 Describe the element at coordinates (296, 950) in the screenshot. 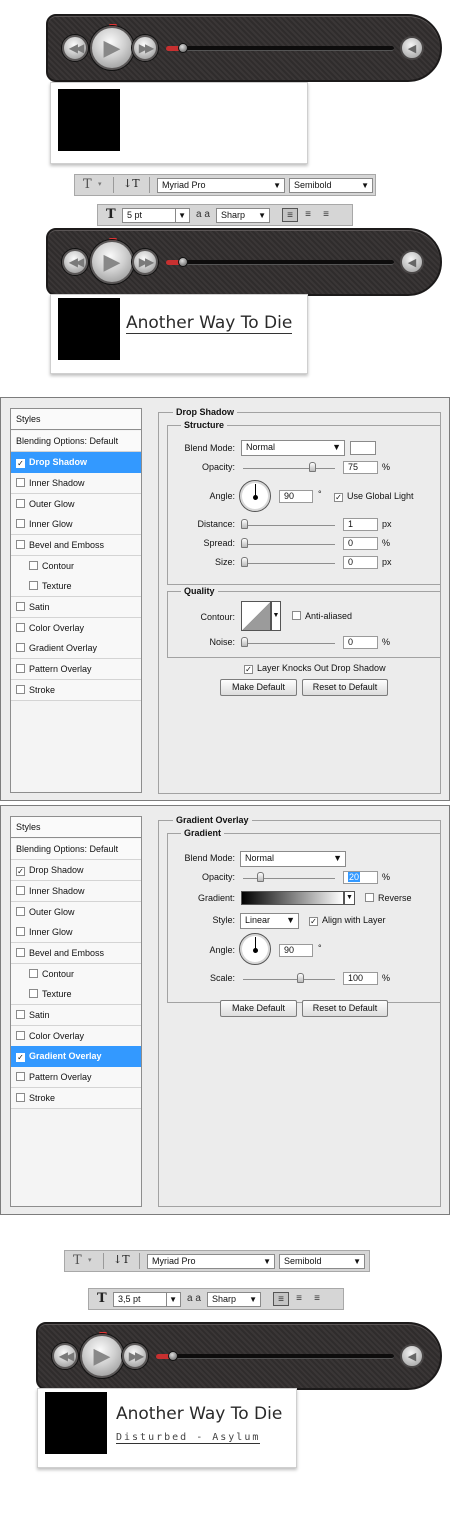

I see `angle-field: 90` at that location.